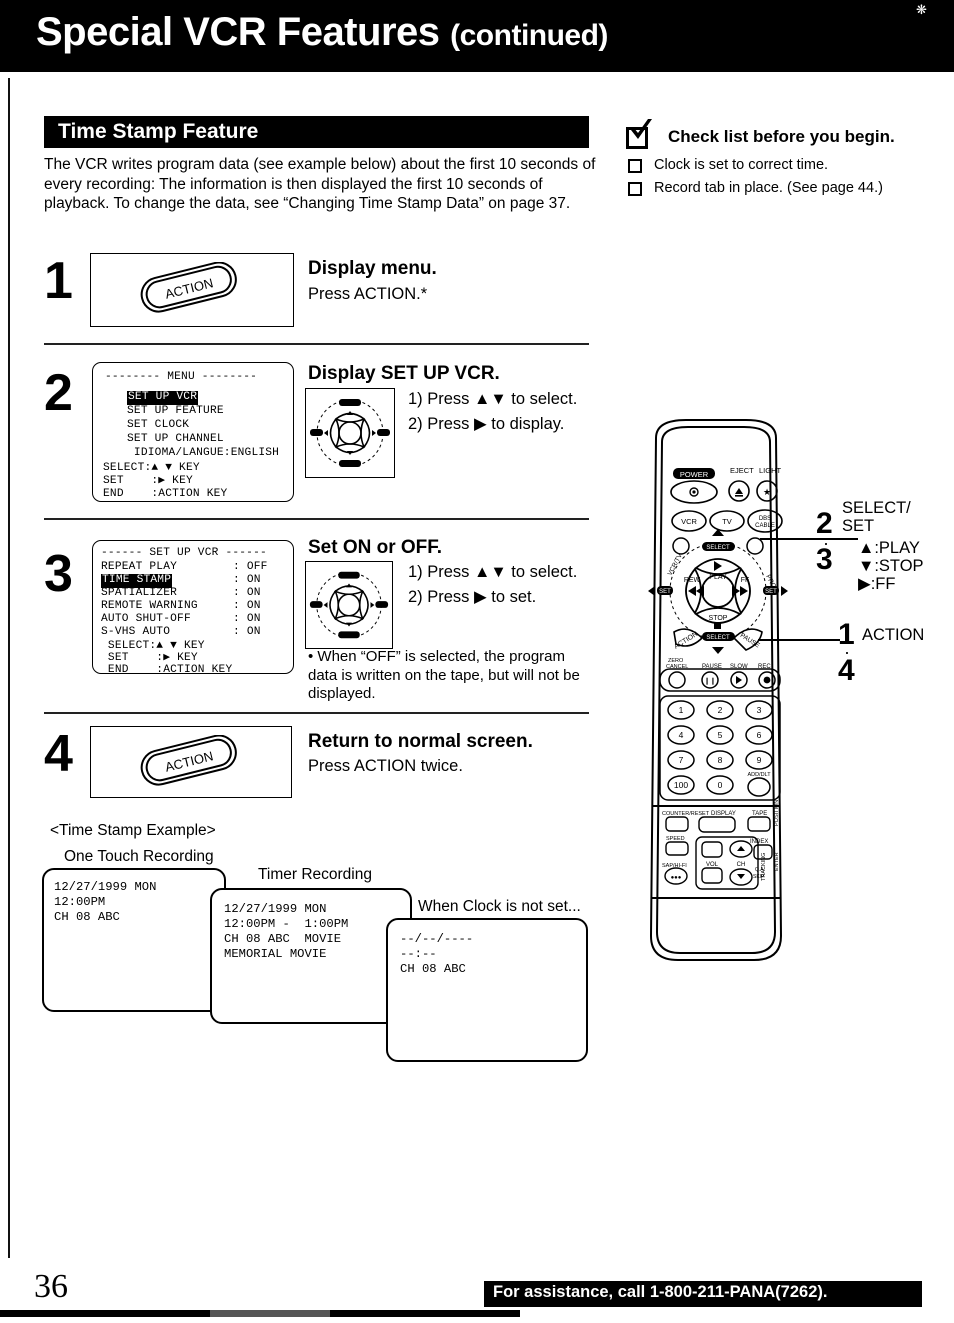 The image size is (954, 1323). Describe the element at coordinates (686, 814) in the screenshot. I see `svg-text: COUNTER/RESET` at that location.